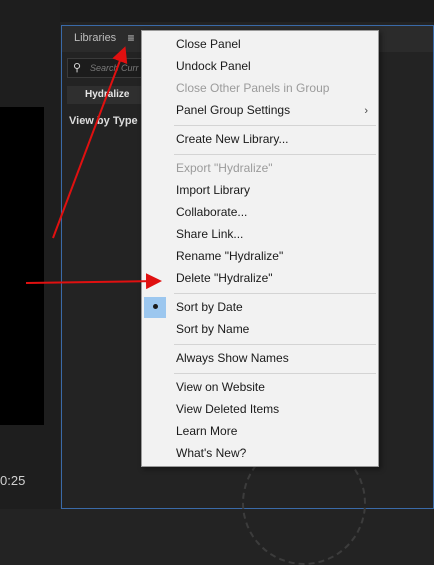 This screenshot has width=434, height=565. I want to click on annotation-arrow-to-delete, so click(93, 281).